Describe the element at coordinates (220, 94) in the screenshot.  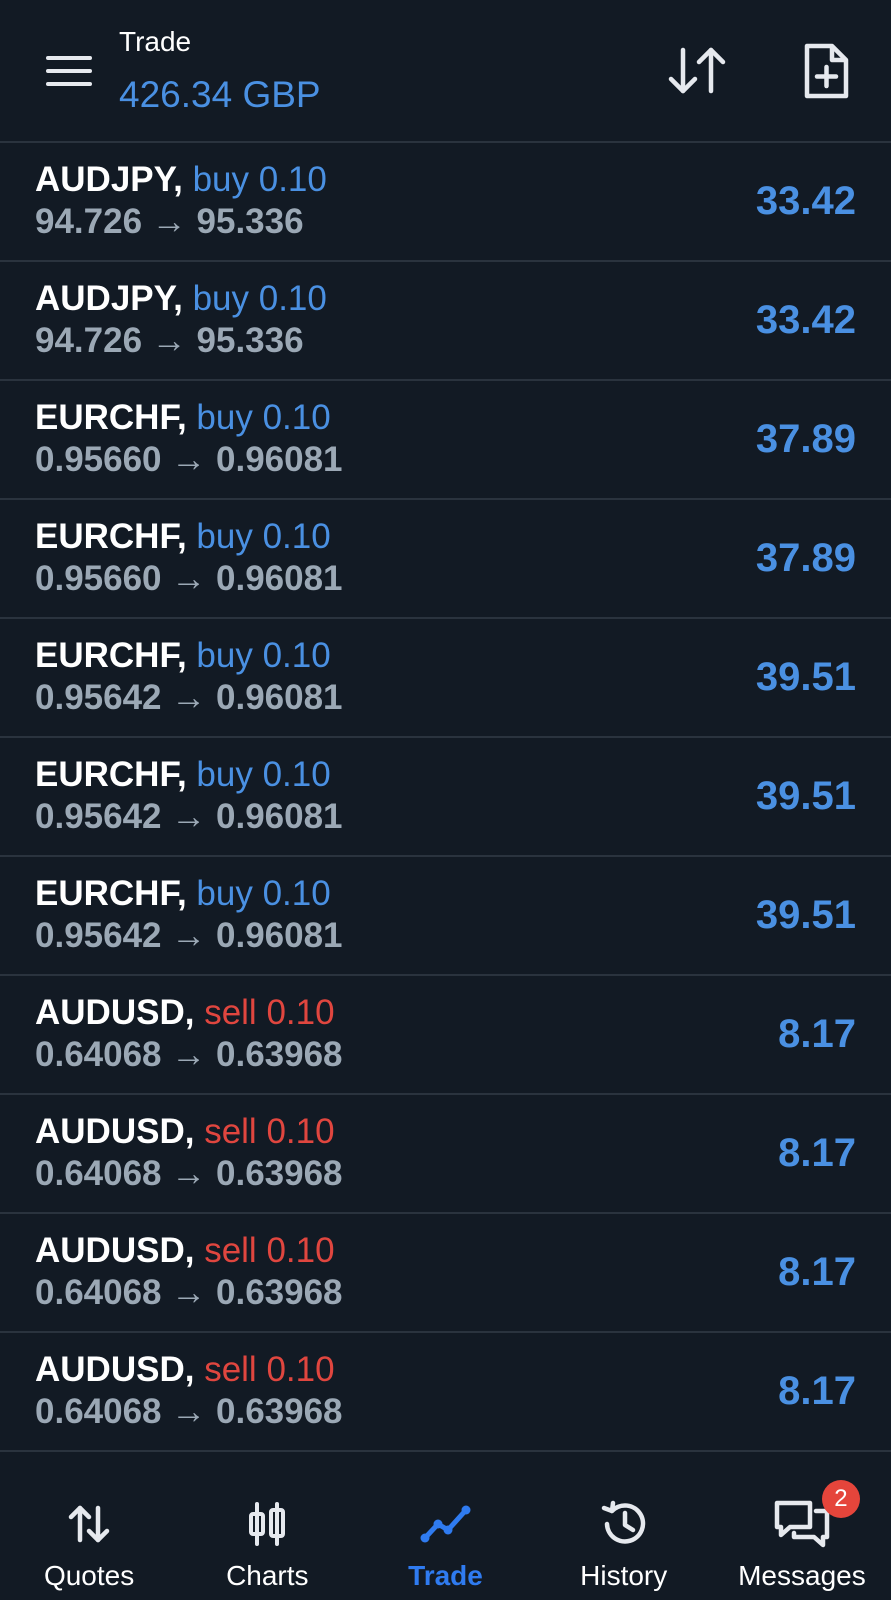
I see `account-balance: 426.34 GBP` at that location.